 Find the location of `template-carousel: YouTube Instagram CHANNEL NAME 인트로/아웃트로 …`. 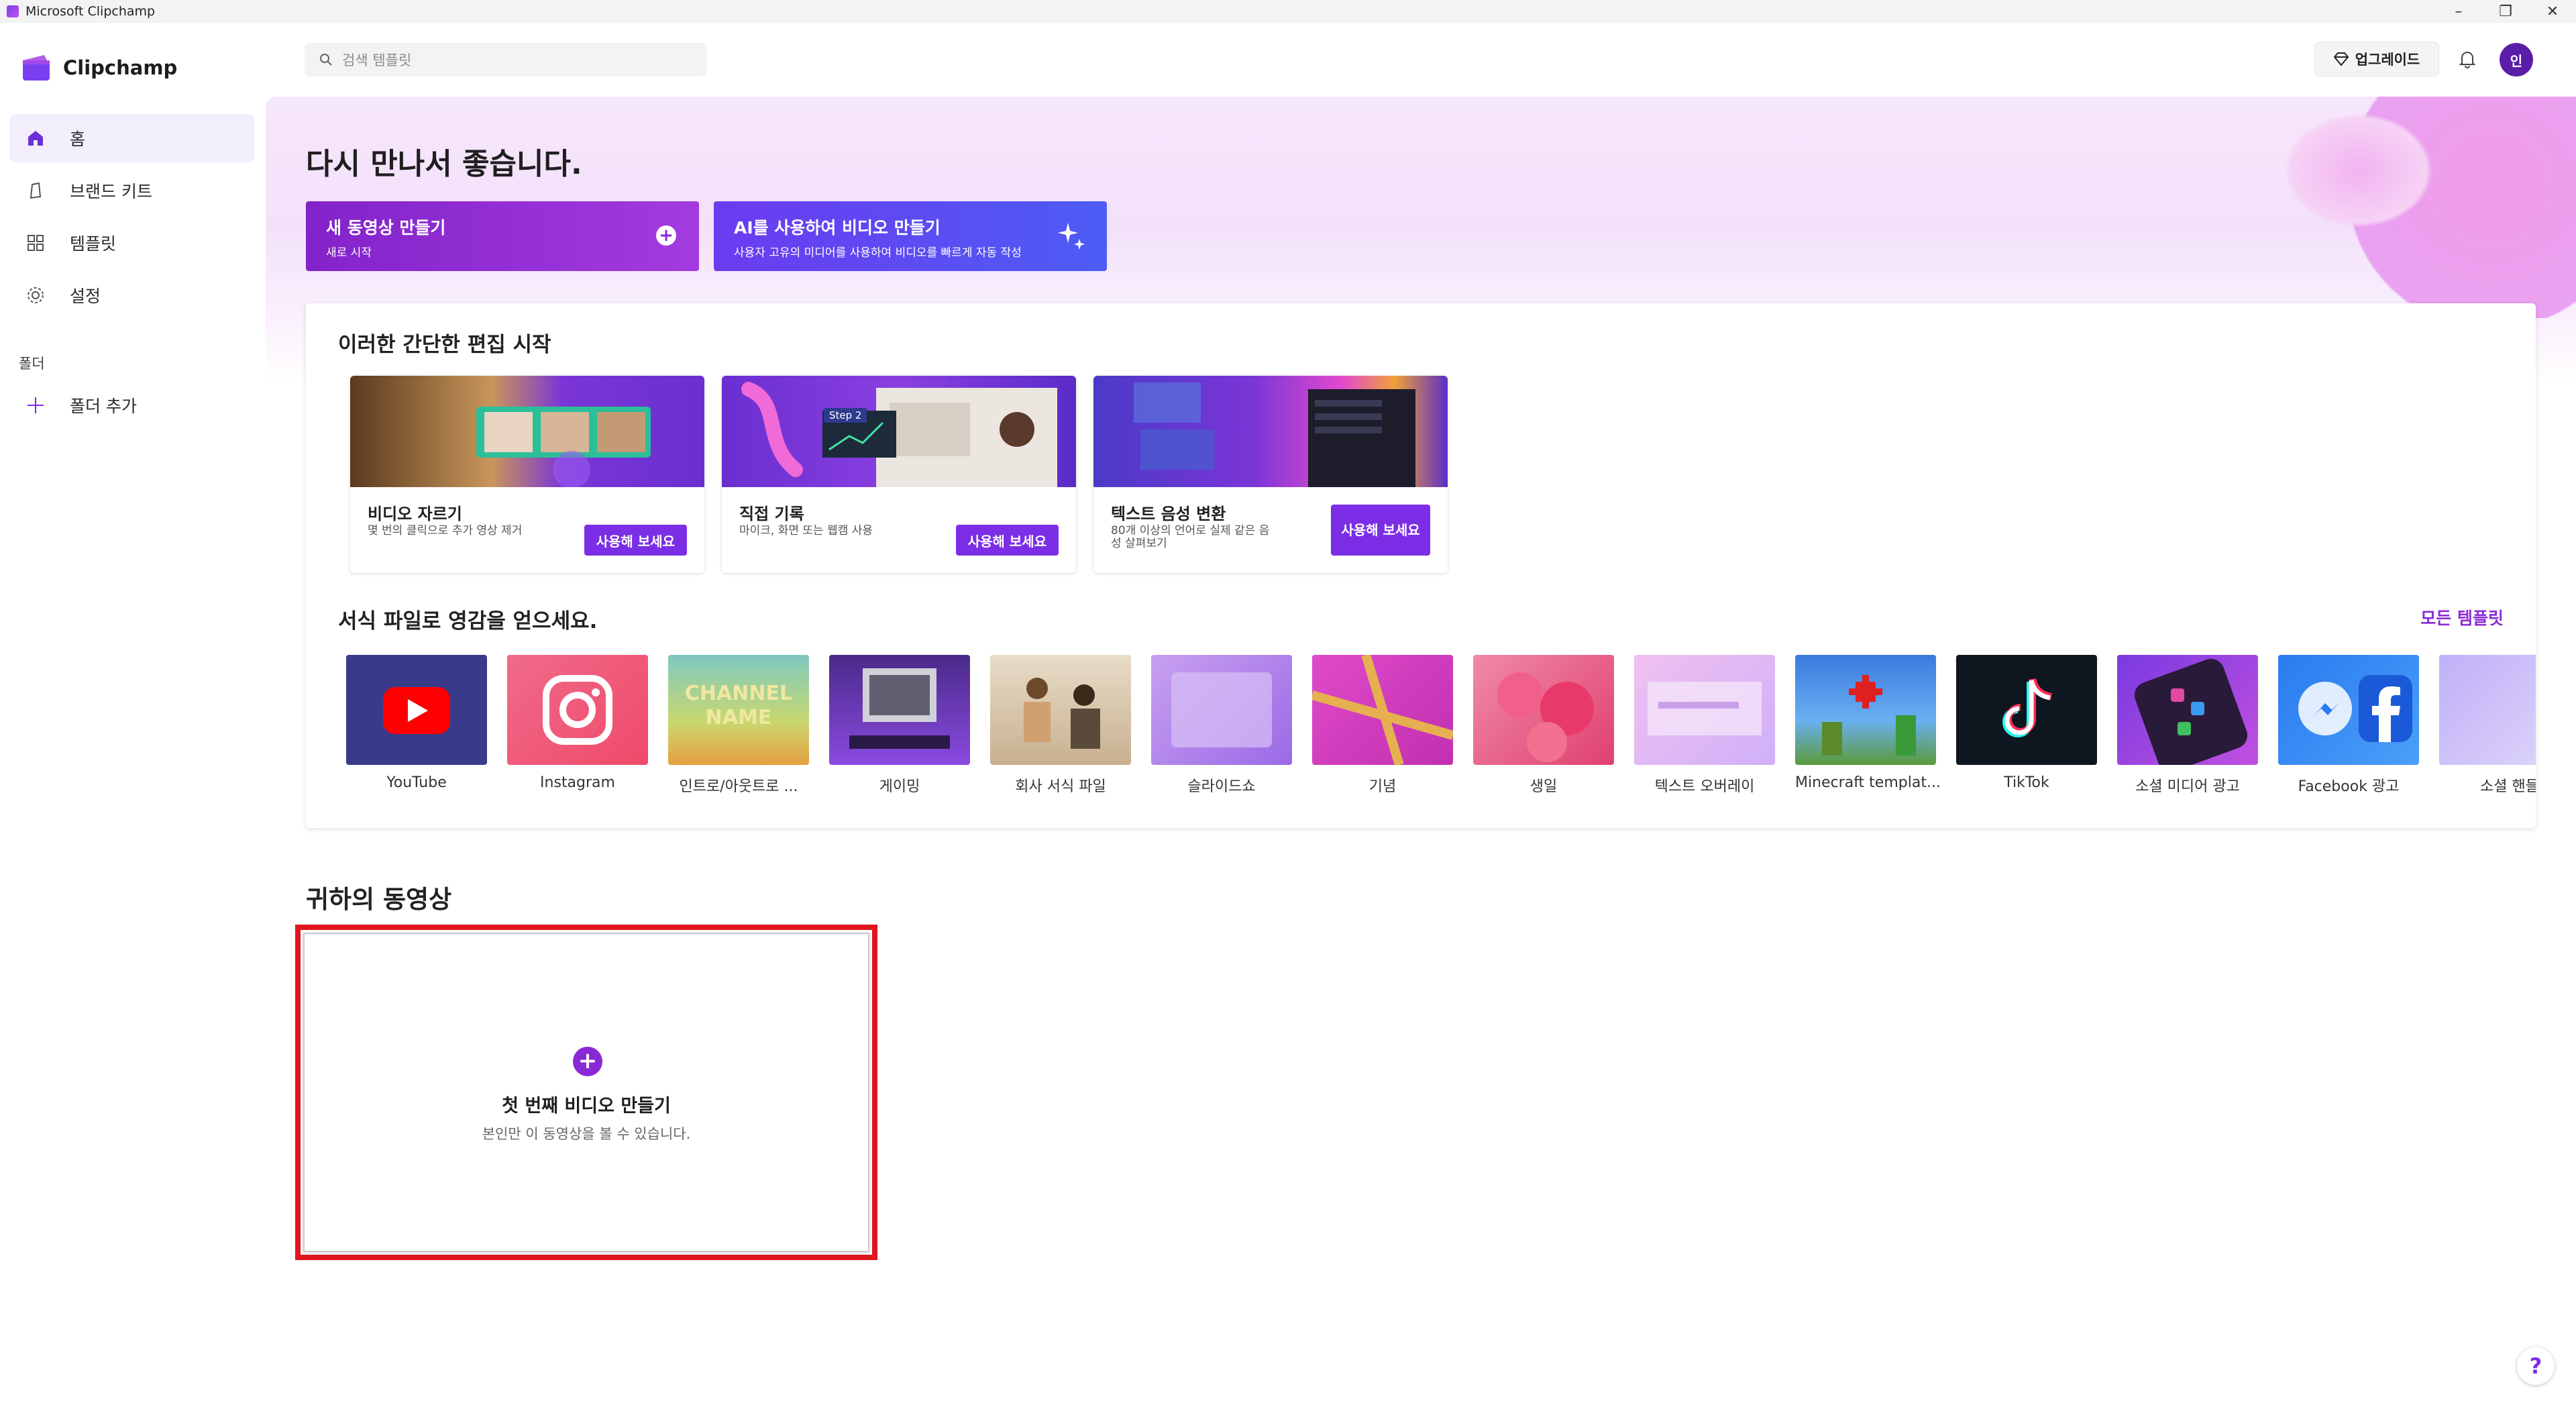

template-carousel: YouTube Instagram CHANNEL NAME 인트로/아웃트로 … is located at coordinates (1441, 735).